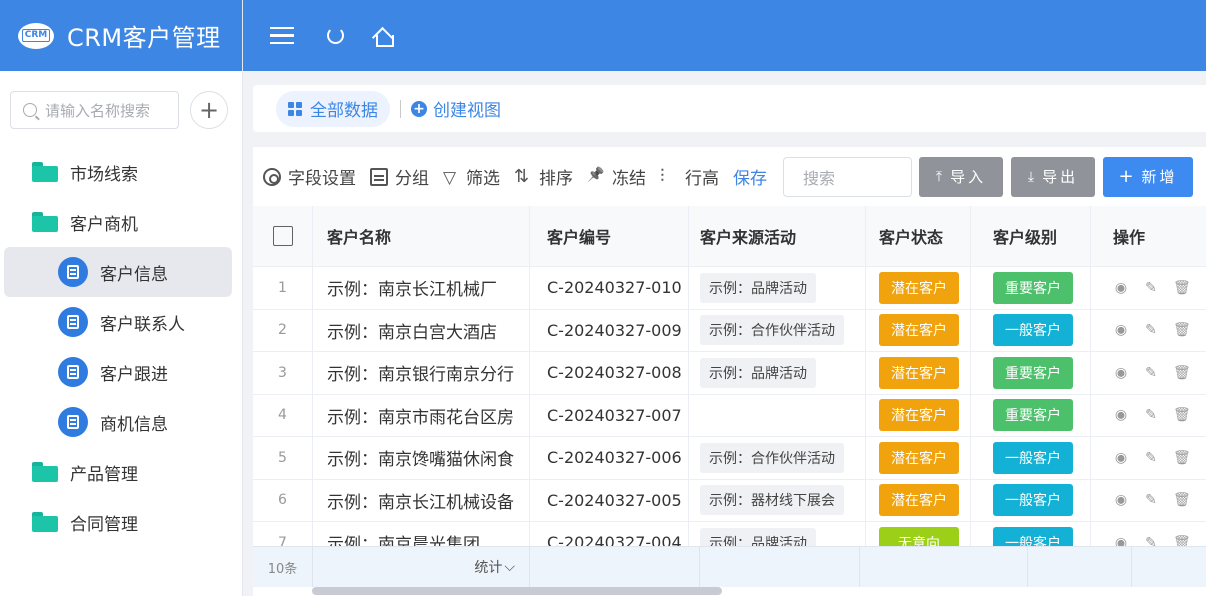  Describe the element at coordinates (750, 176) in the screenshot. I see `save-link: 保存` at that location.